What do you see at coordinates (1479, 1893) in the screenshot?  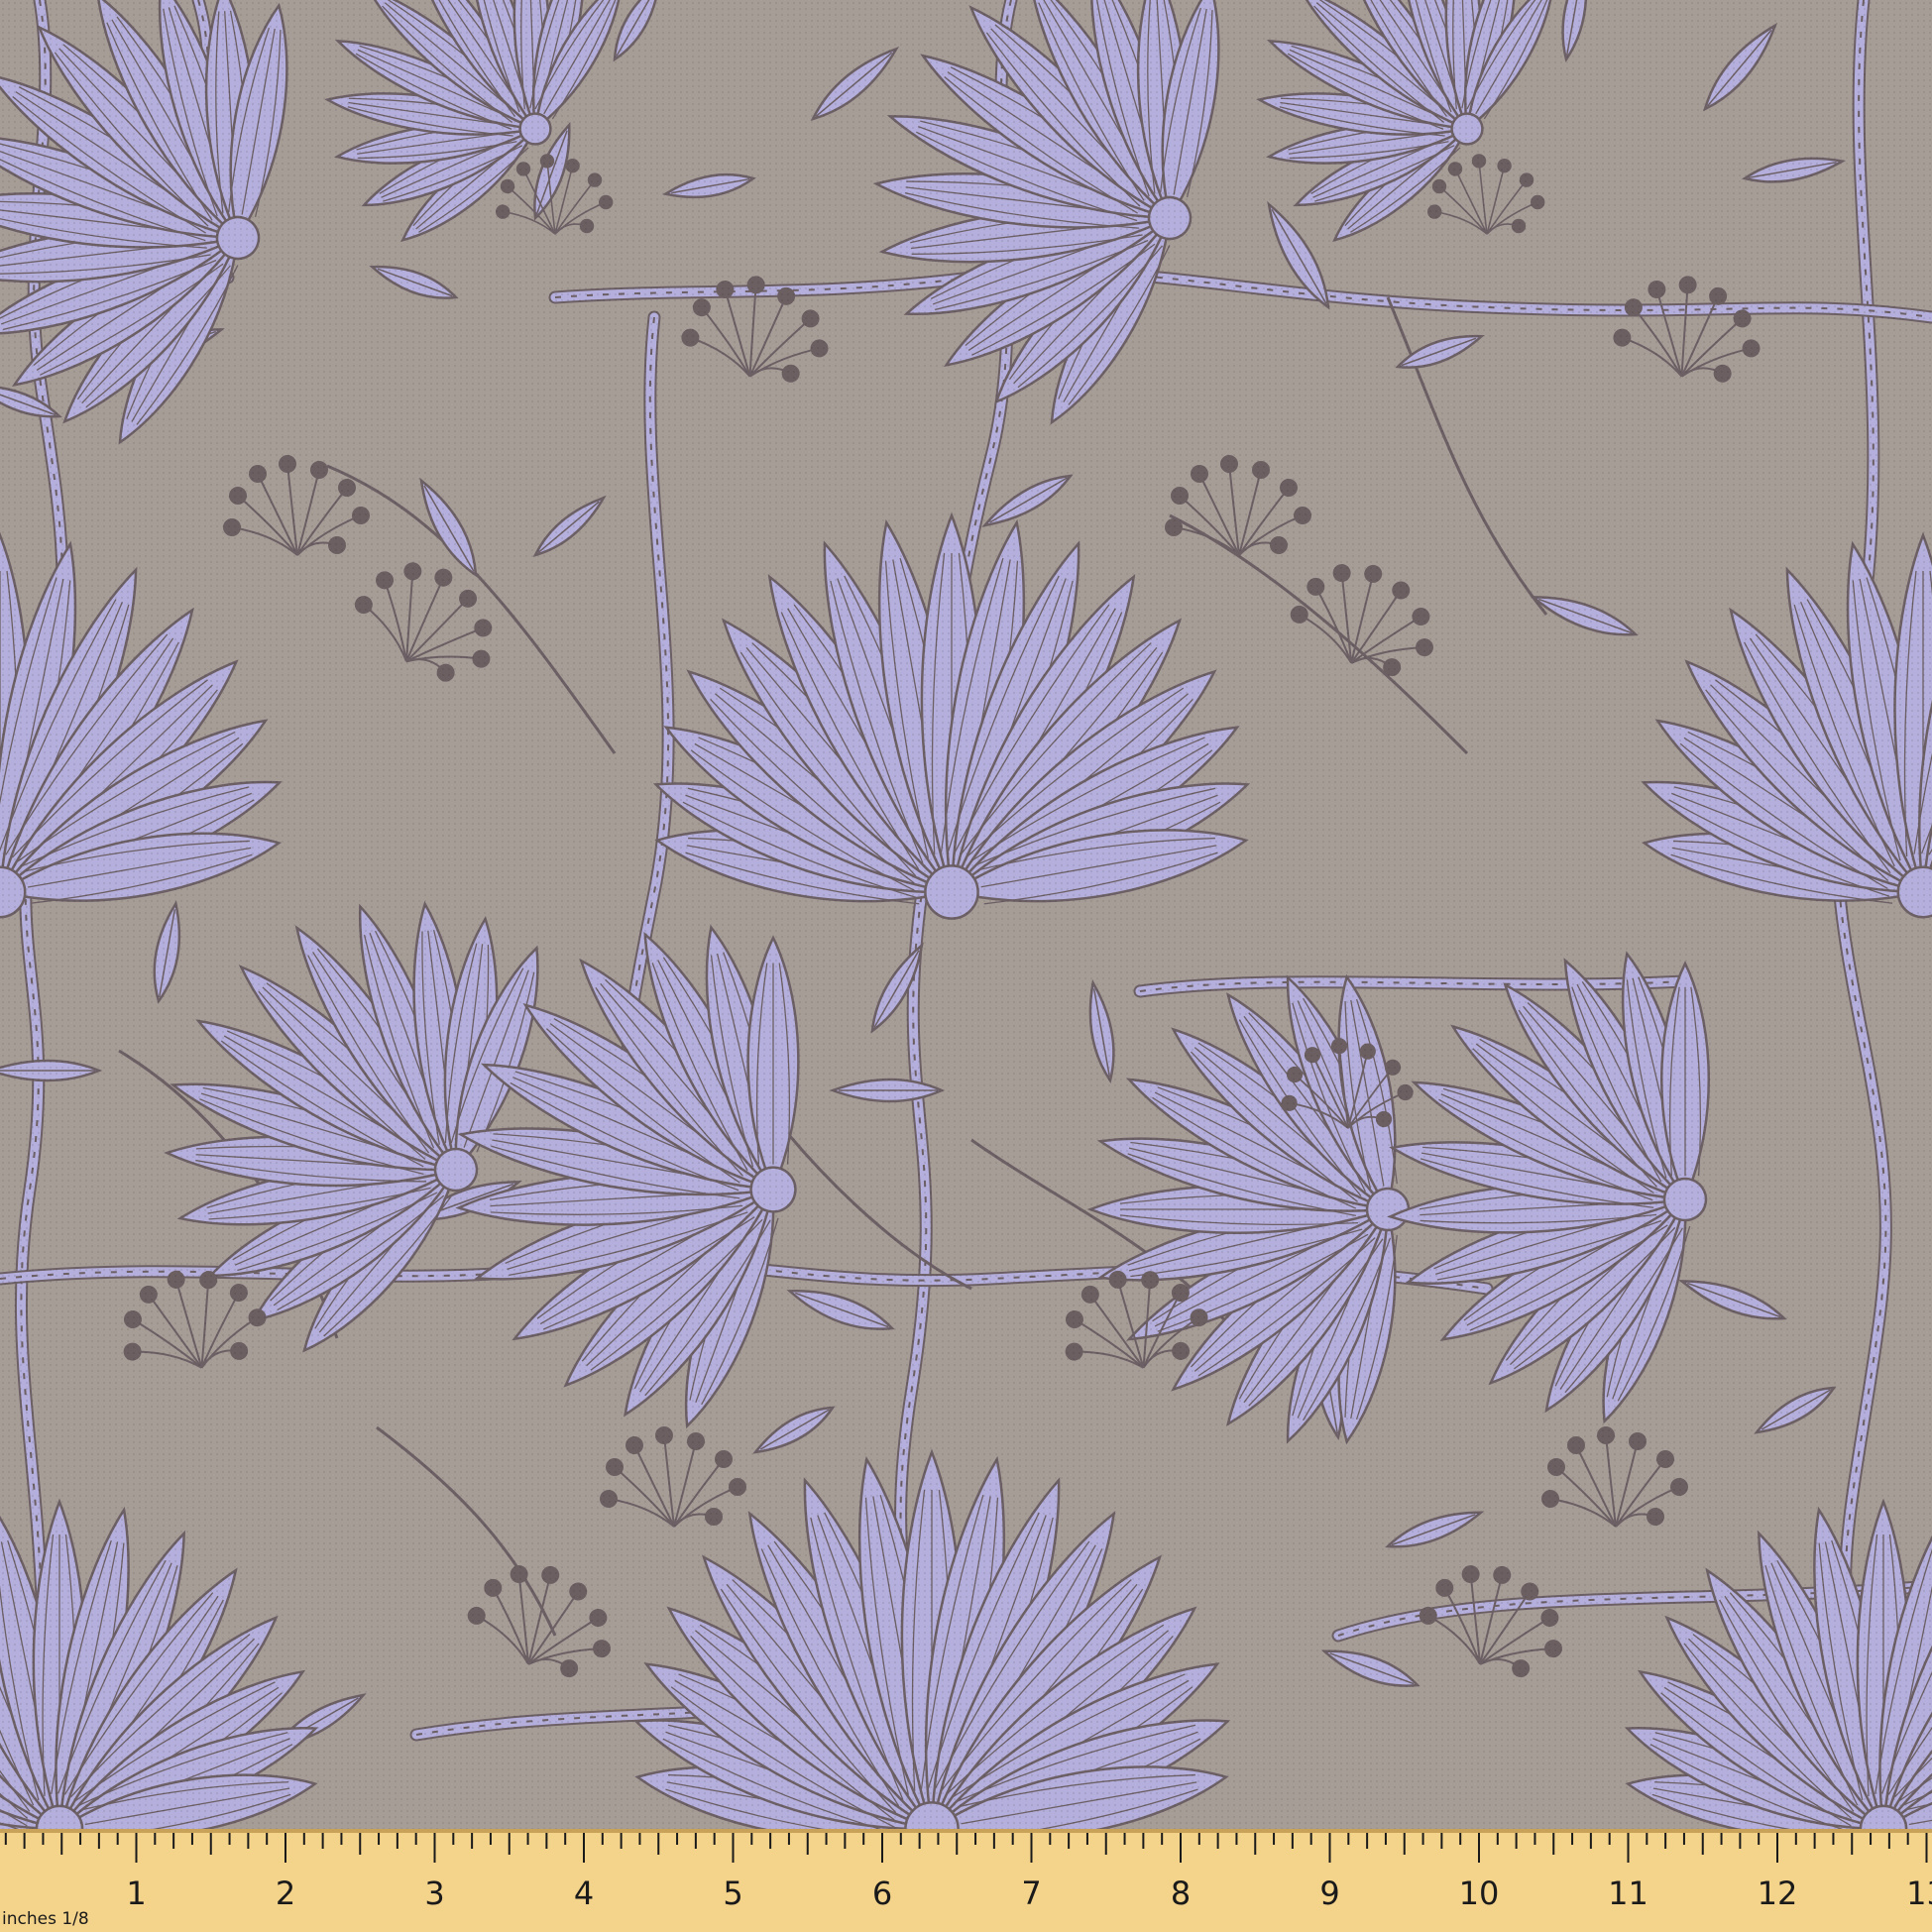 I see `ruler-number: 10` at bounding box center [1479, 1893].